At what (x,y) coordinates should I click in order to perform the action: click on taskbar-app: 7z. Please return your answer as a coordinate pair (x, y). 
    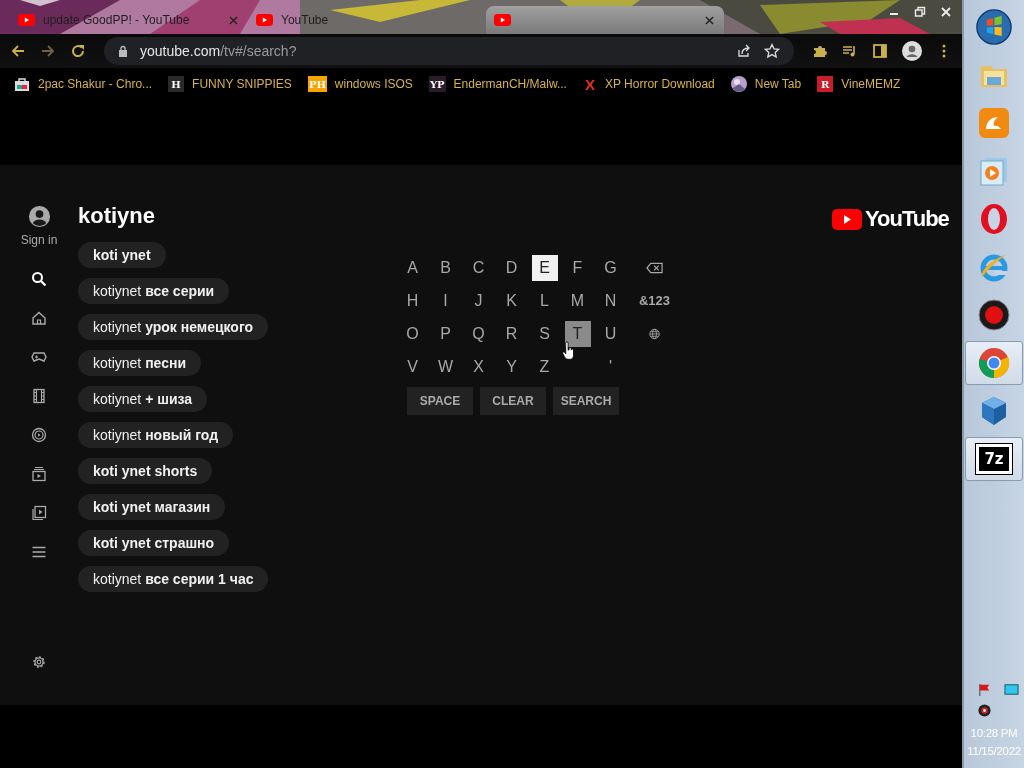
    Looking at the image, I should click on (994, 459).